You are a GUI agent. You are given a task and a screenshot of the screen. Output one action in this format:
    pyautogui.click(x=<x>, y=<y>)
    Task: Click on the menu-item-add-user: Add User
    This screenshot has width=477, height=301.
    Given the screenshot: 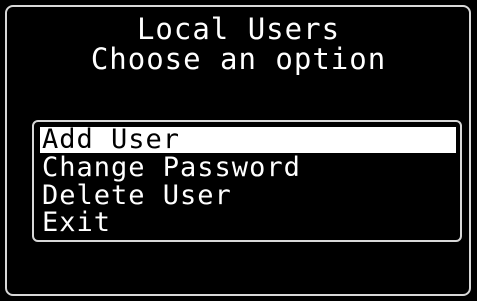 What is the action you would take?
    pyautogui.click(x=248, y=139)
    